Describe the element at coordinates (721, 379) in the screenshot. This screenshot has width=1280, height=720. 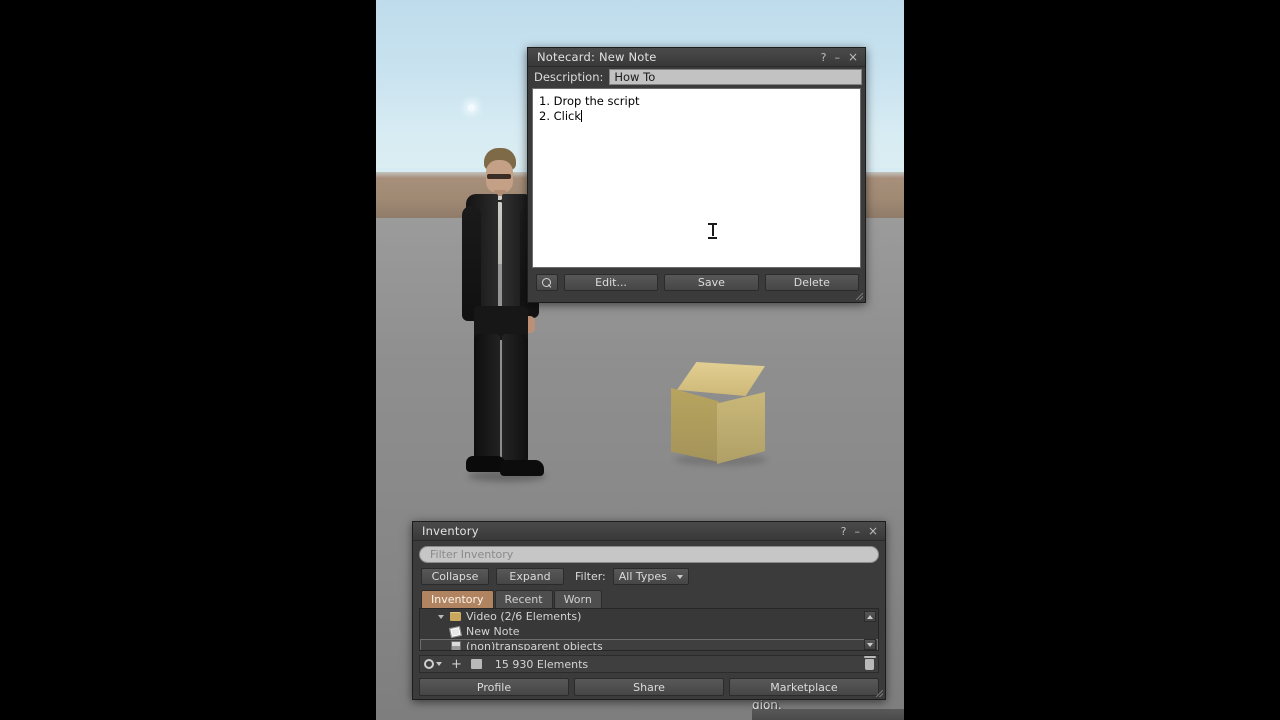
I see `cube-face-top` at that location.